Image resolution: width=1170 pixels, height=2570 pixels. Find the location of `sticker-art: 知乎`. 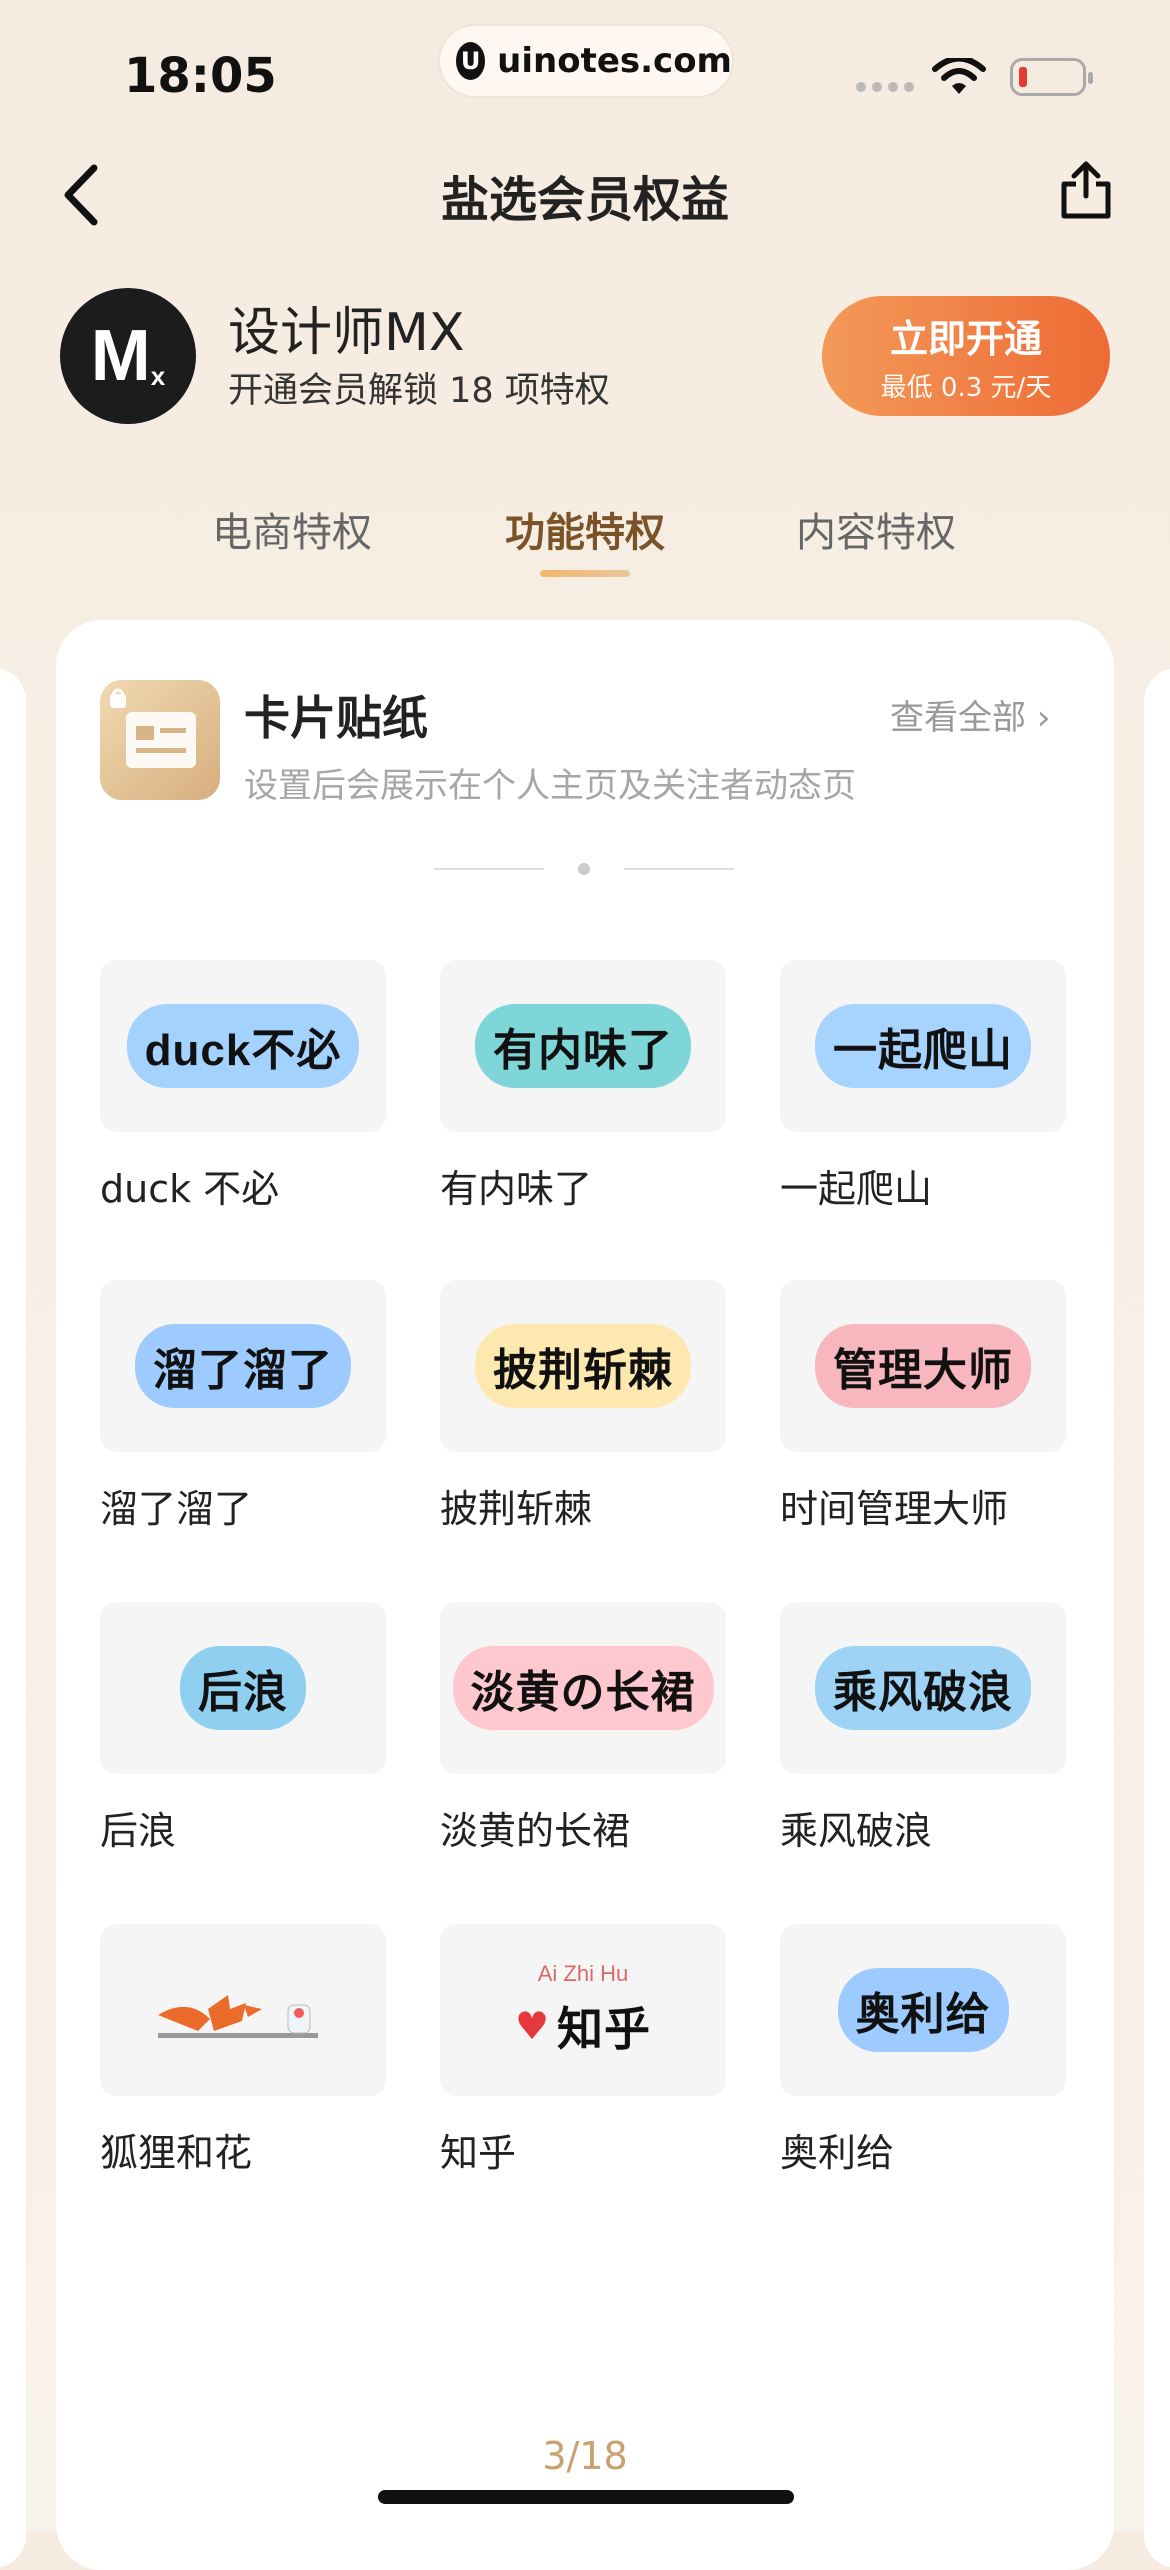

sticker-art: 知乎 is located at coordinates (604, 2029).